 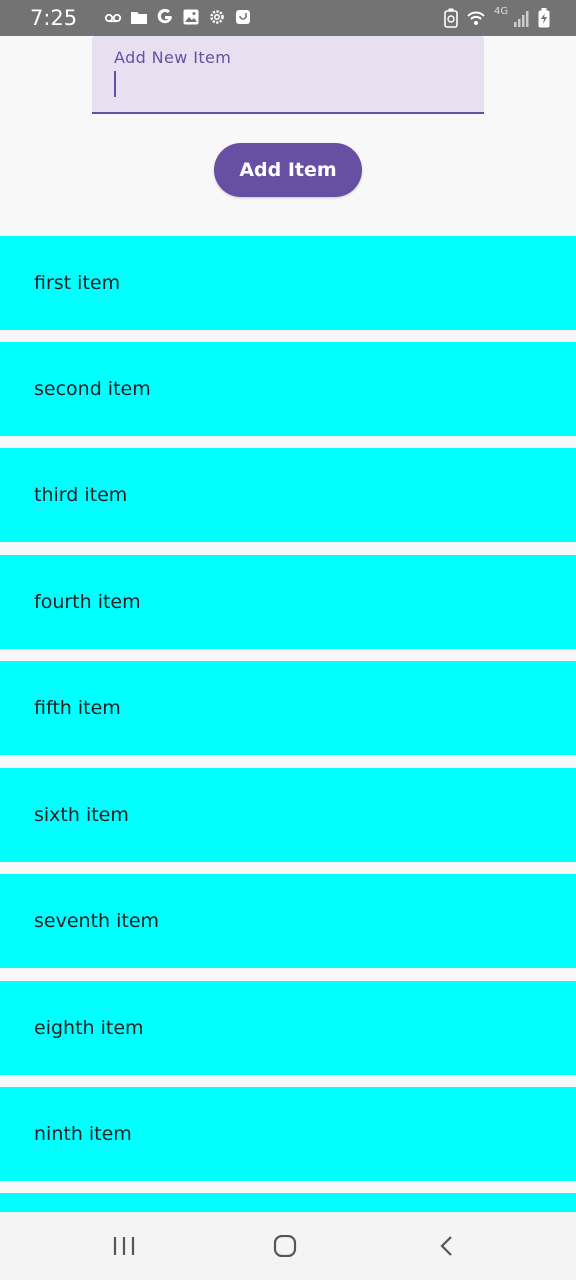 What do you see at coordinates (288, 815) in the screenshot?
I see `list-item: sixth item` at bounding box center [288, 815].